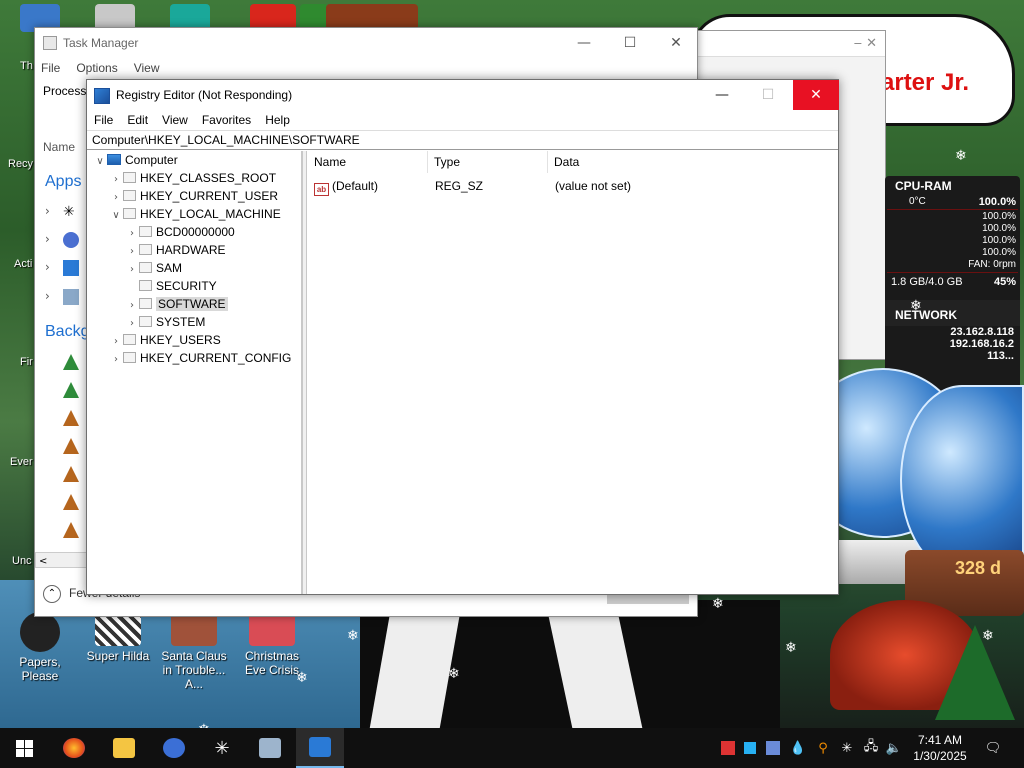  What do you see at coordinates (171, 286) in the screenshot?
I see `tree-item-security: SECURITY` at bounding box center [171, 286].